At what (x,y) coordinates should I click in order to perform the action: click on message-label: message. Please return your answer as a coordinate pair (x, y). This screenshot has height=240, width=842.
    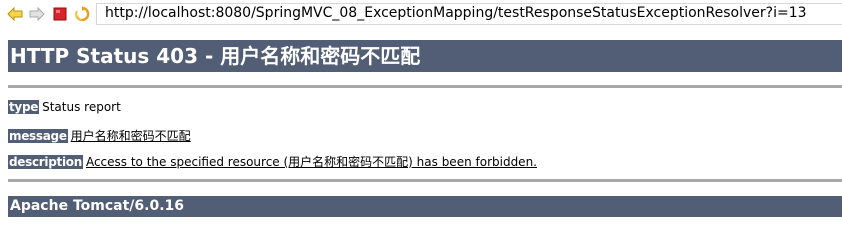
    Looking at the image, I should click on (38, 136).